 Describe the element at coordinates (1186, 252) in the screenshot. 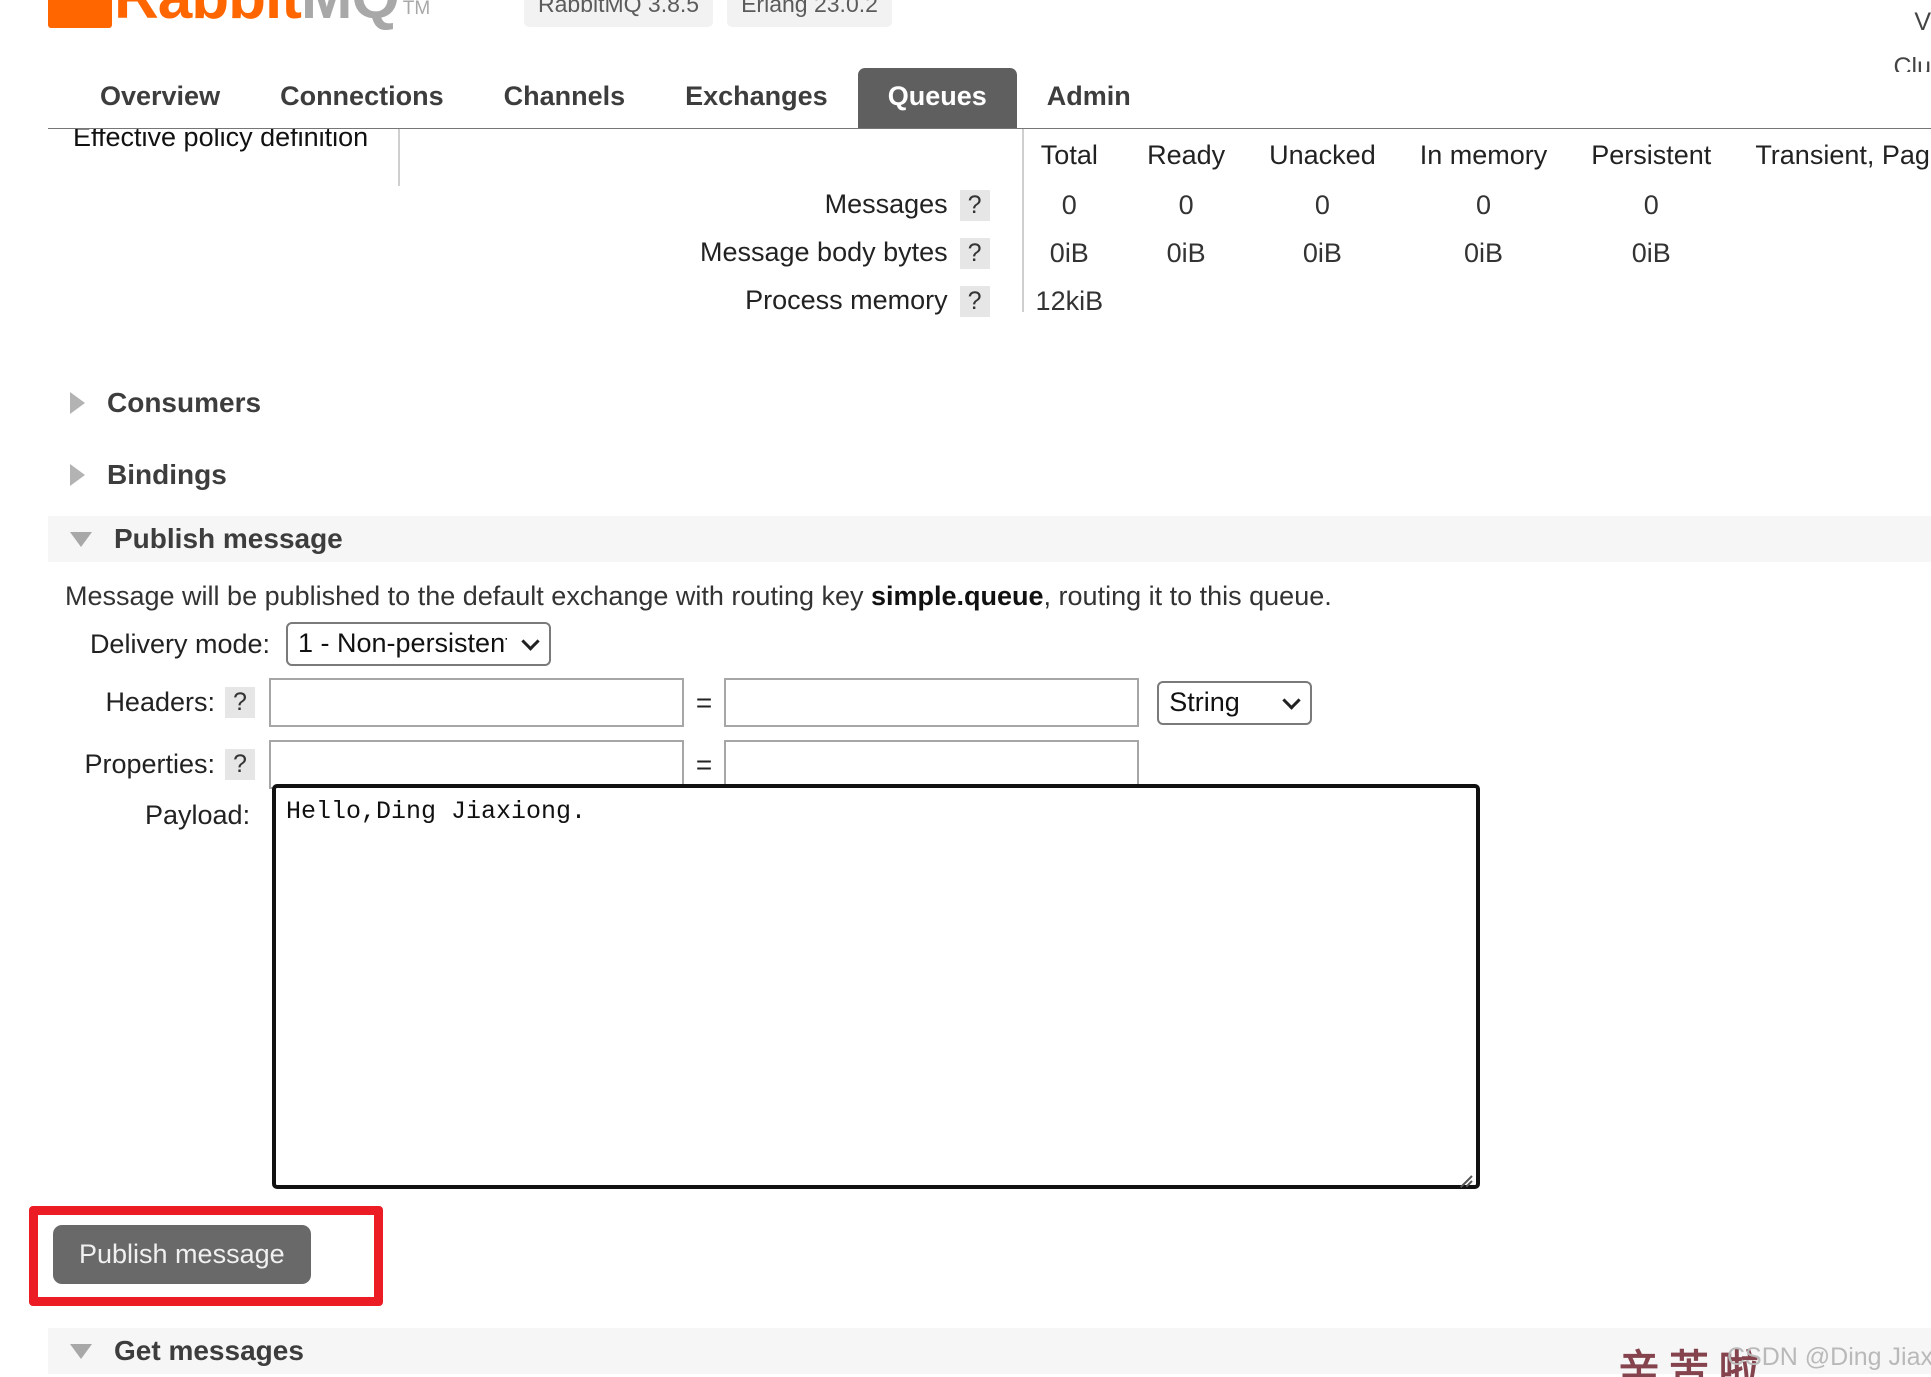

I see `body-bytes-ready: 0iB` at that location.